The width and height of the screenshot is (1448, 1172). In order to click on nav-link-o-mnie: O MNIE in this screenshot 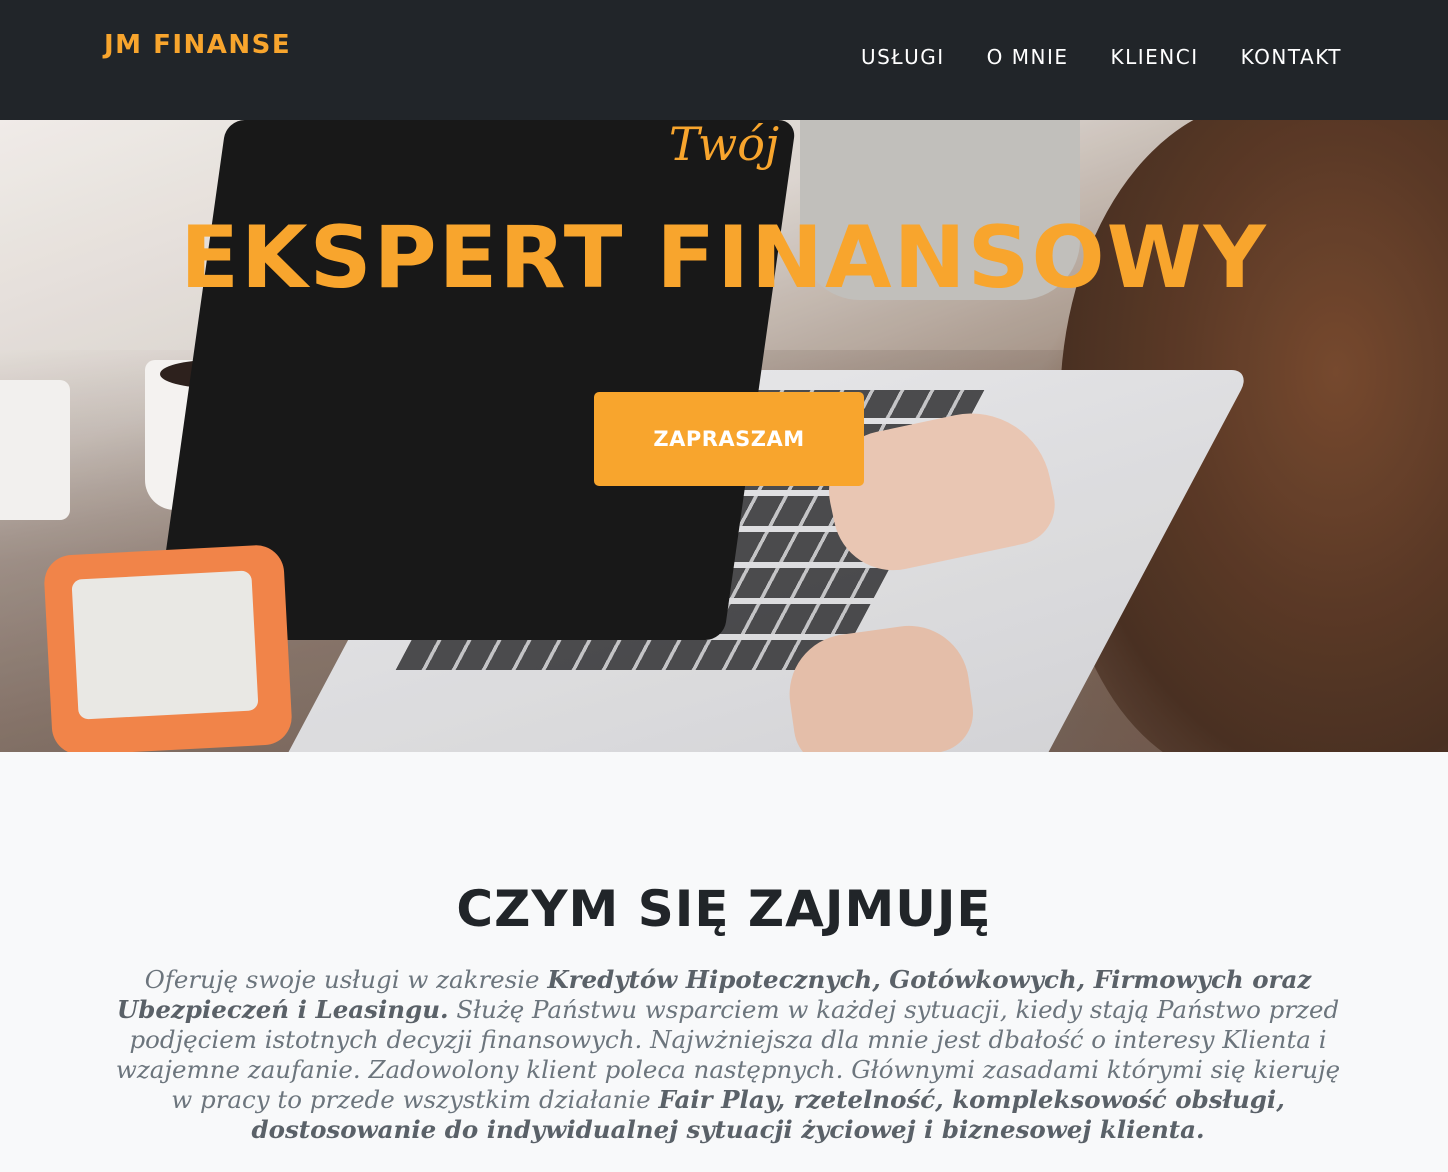, I will do `click(1028, 57)`.